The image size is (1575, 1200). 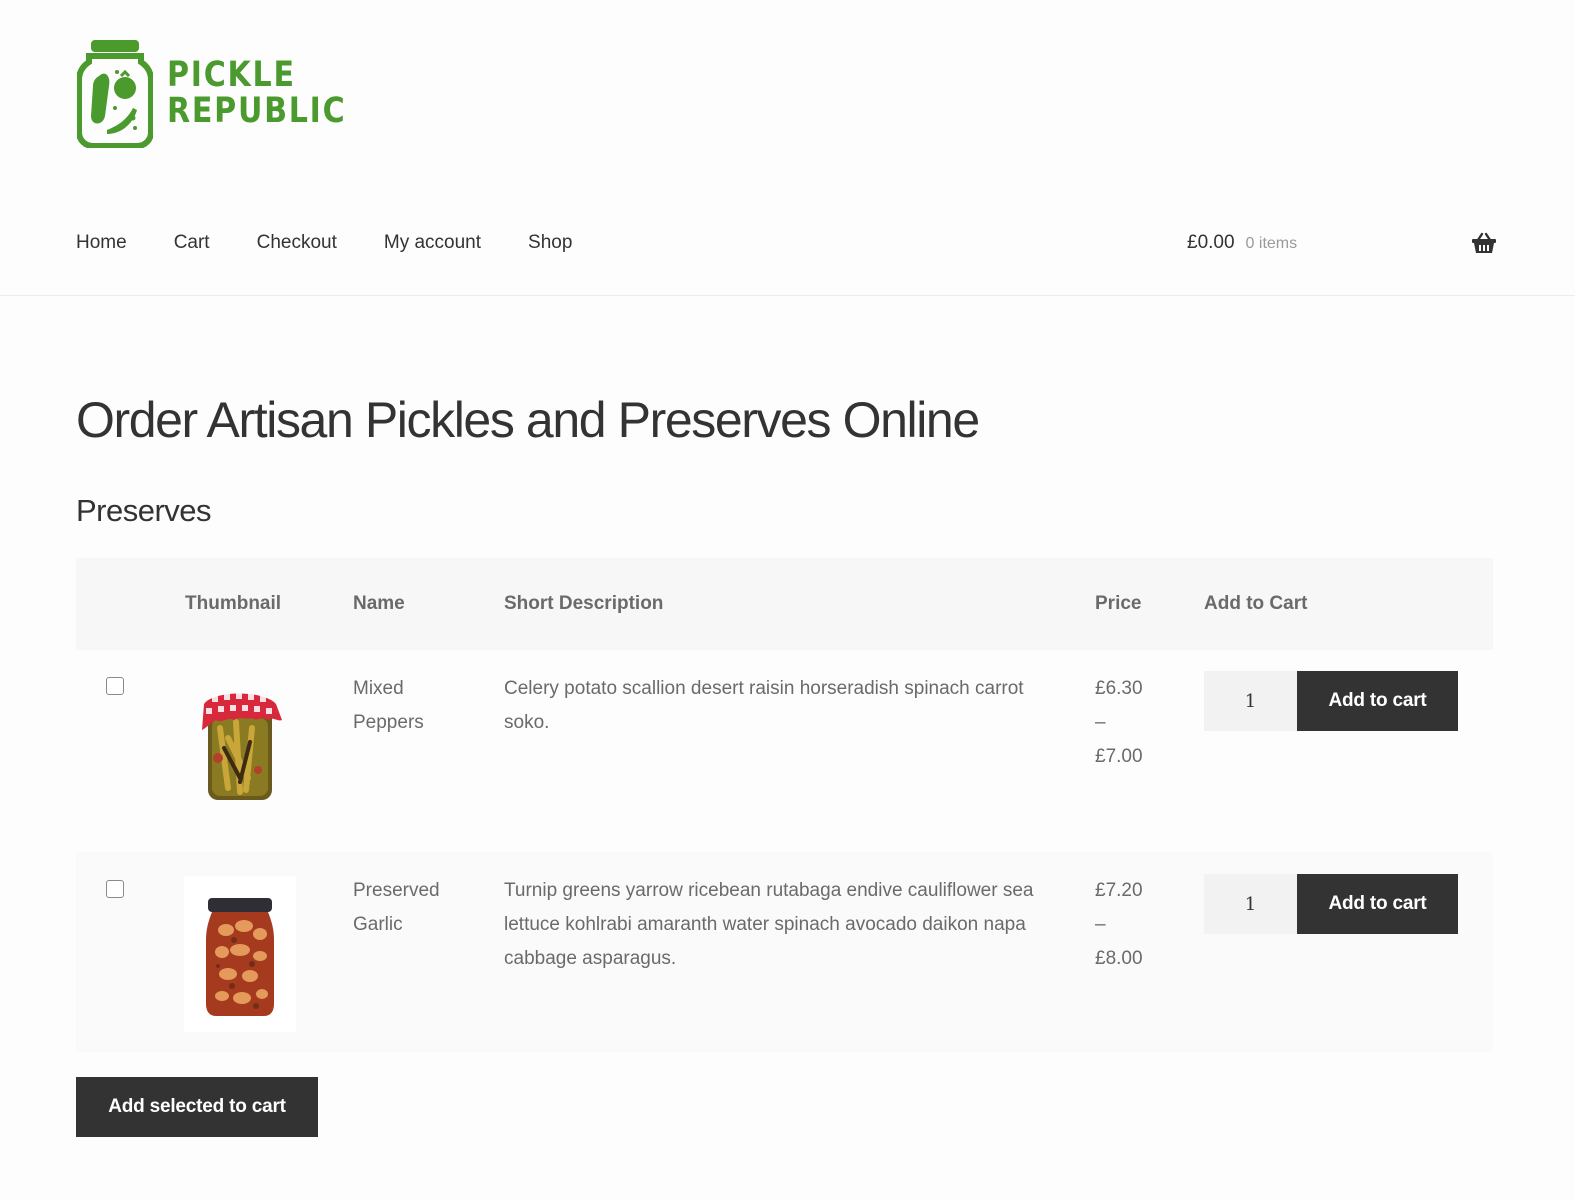 I want to click on brand-name-line1: PICKLE, so click(x=231, y=75).